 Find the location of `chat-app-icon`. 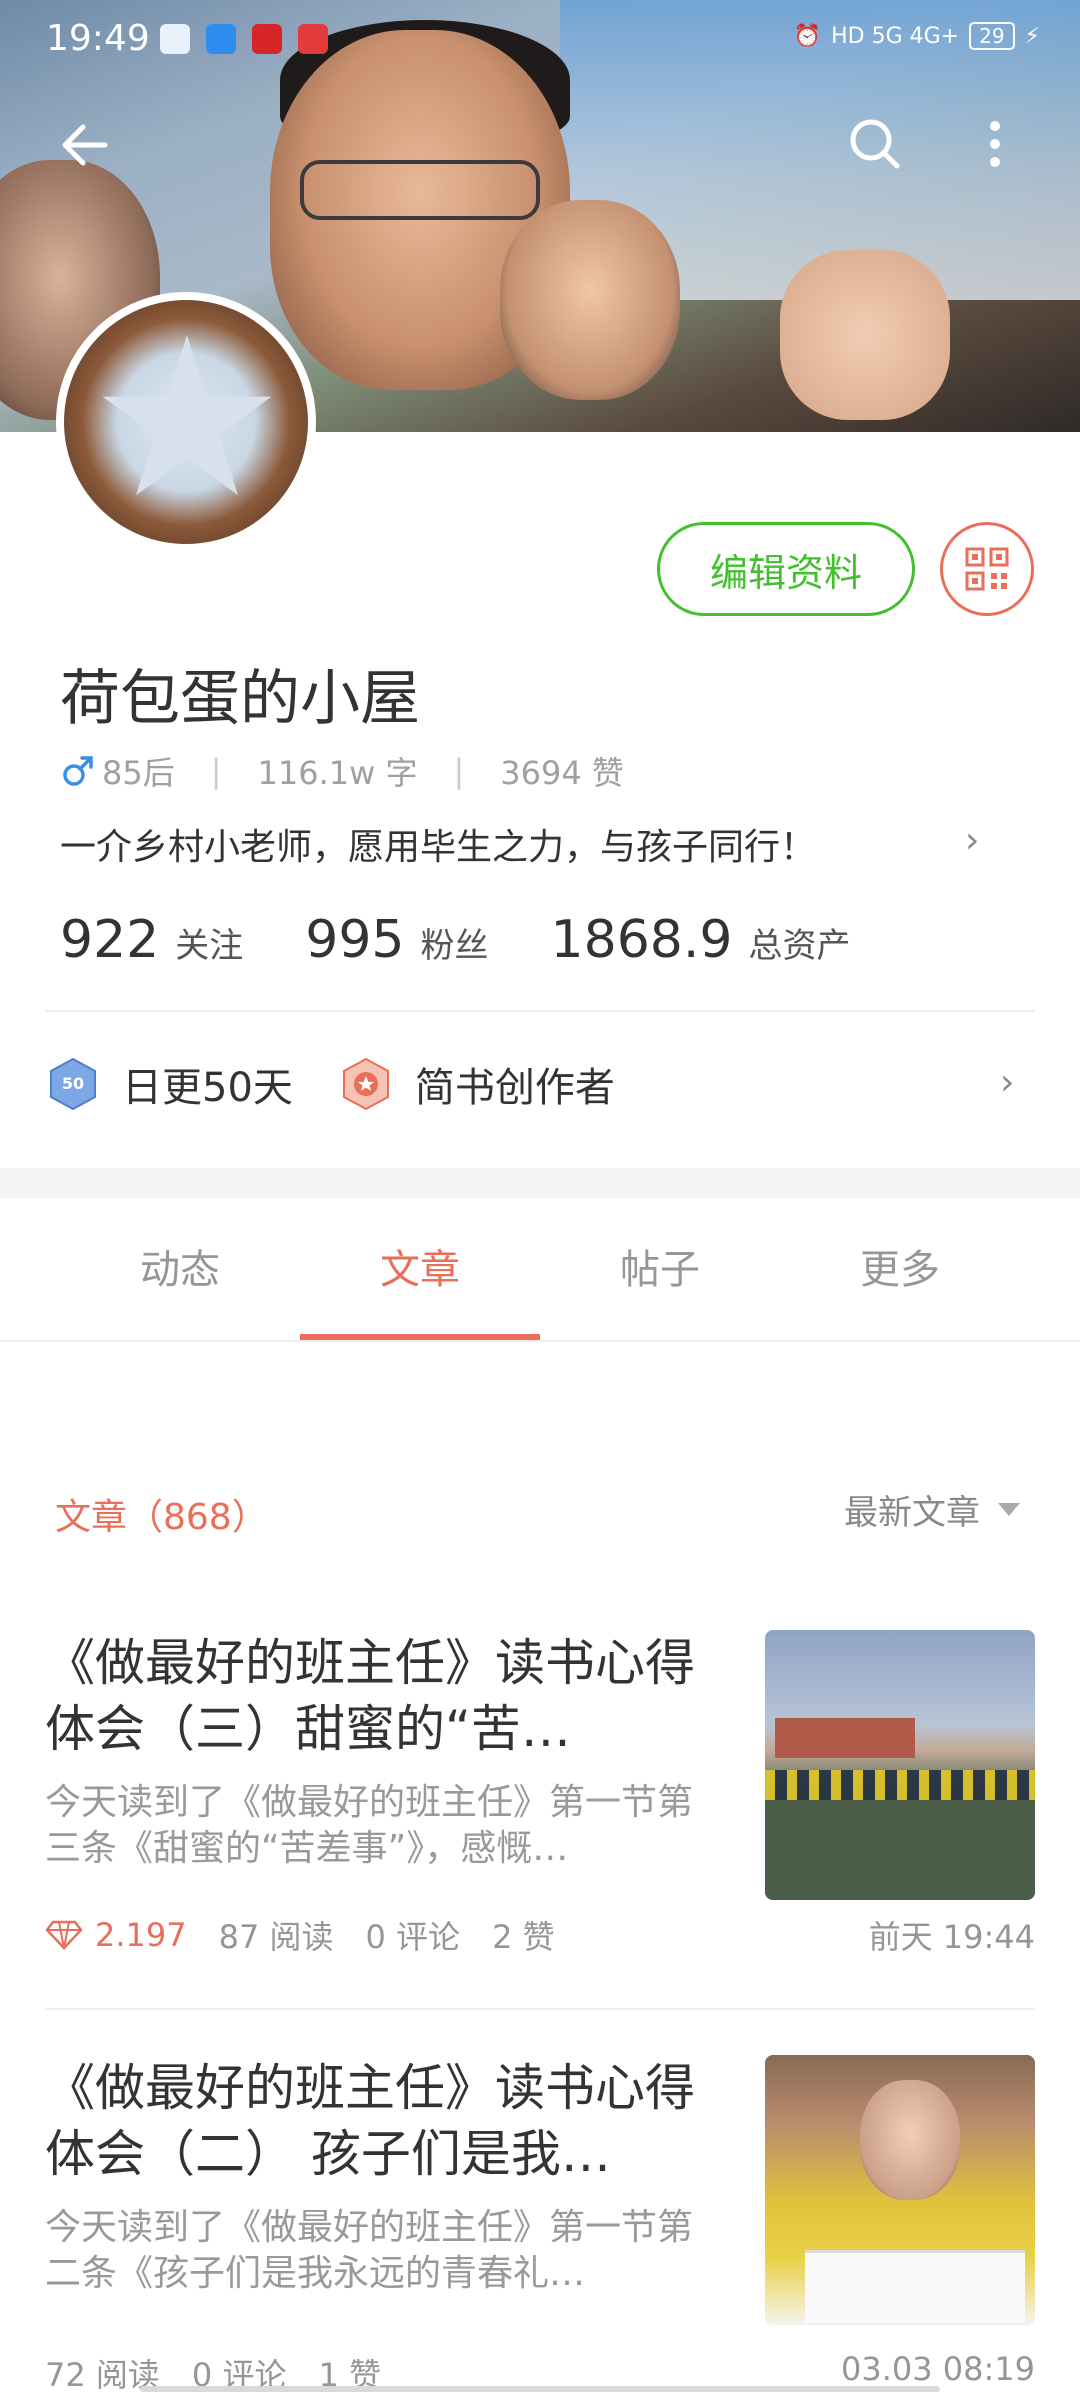

chat-app-icon is located at coordinates (175, 39).